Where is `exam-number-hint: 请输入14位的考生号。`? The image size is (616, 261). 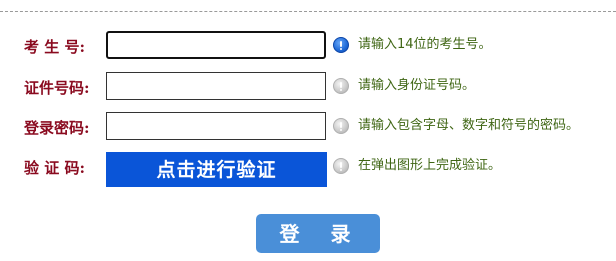
exam-number-hint: 请输入14位的考生号。 is located at coordinates (425, 44).